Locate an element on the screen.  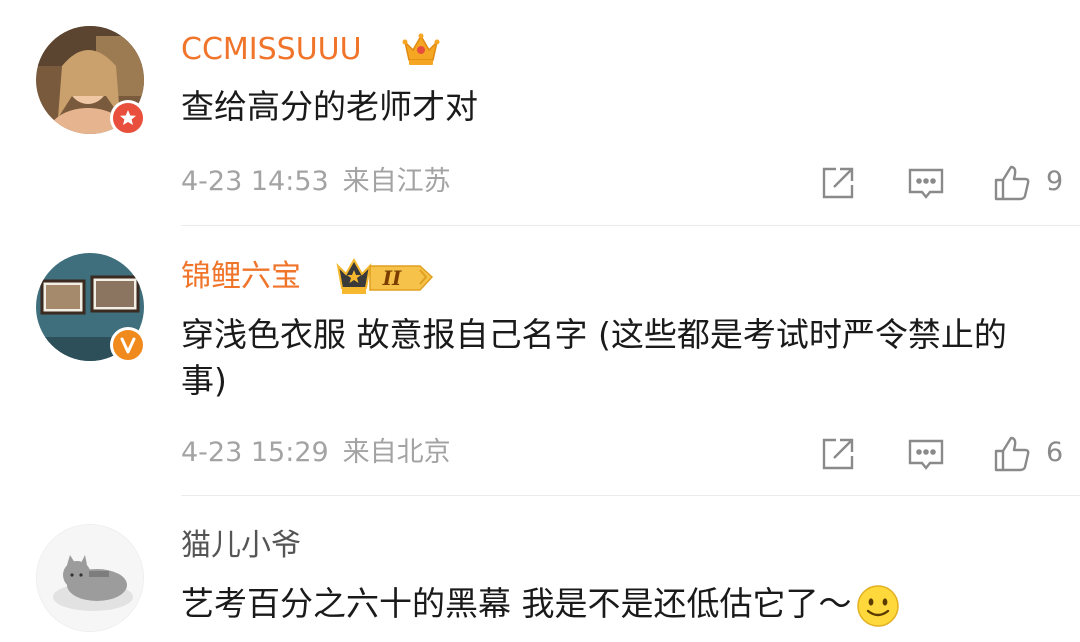
comment-text-content: 艺考百分之六十的黑幕 我是不是还低估它了～ is located at coordinates (516, 603).